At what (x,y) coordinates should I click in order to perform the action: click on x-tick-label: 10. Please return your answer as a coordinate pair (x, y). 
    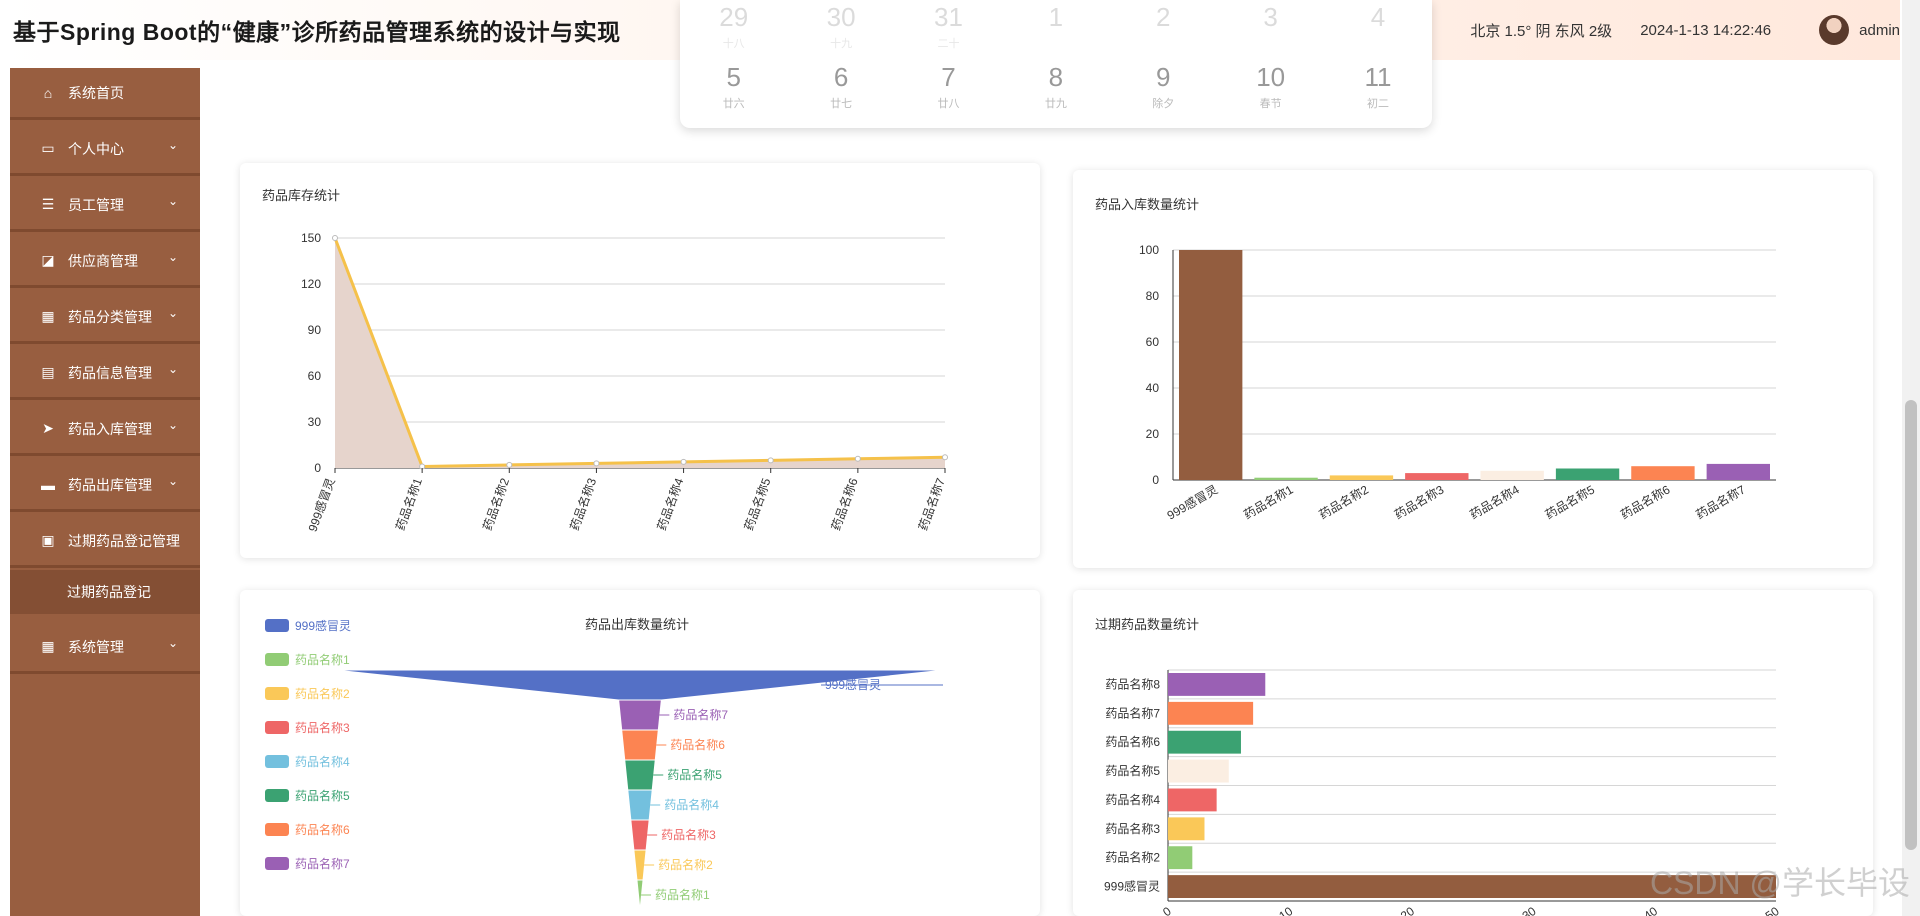
    Looking at the image, I should click on (1285, 910).